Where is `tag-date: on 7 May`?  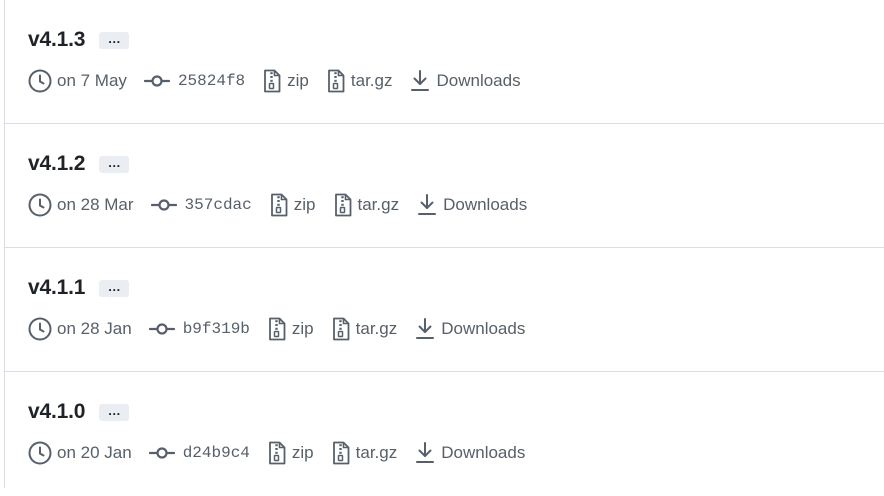
tag-date: on 7 May is located at coordinates (77, 81).